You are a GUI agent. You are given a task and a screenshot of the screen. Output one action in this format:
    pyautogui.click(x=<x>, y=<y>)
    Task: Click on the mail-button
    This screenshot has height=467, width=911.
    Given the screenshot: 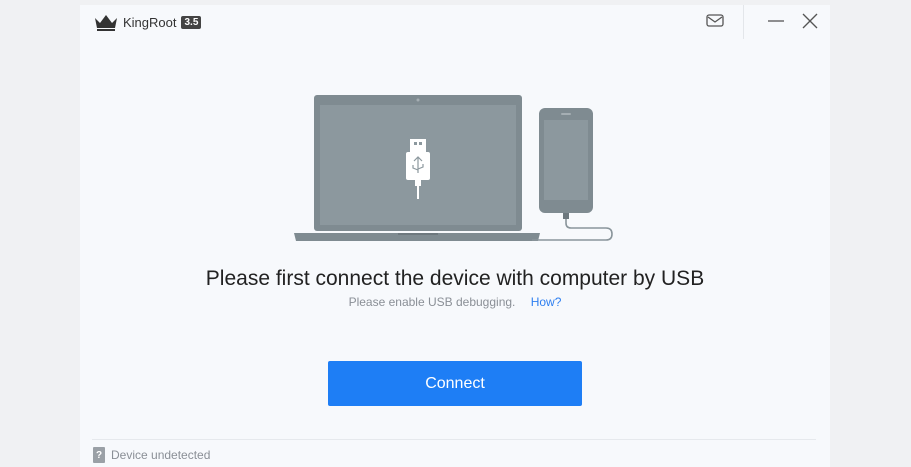 What is the action you would take?
    pyautogui.click(x=715, y=21)
    